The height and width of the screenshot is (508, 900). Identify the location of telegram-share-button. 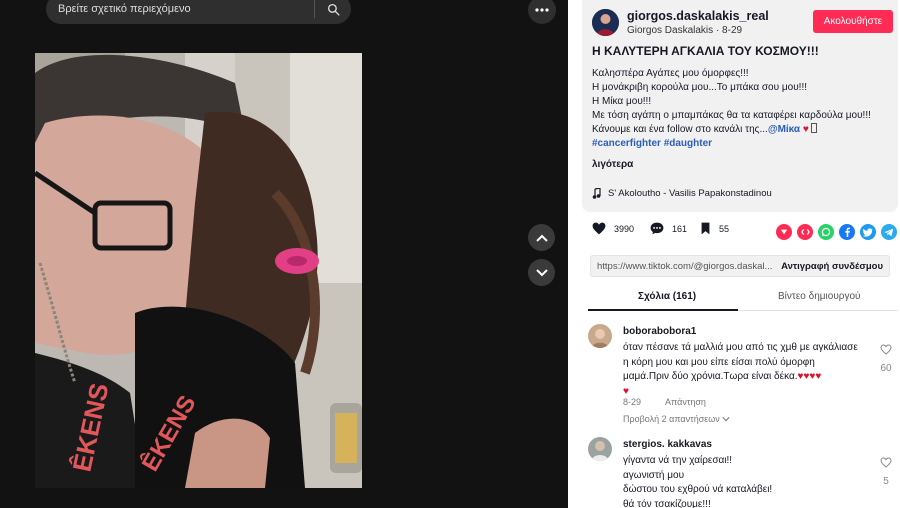
(889, 232).